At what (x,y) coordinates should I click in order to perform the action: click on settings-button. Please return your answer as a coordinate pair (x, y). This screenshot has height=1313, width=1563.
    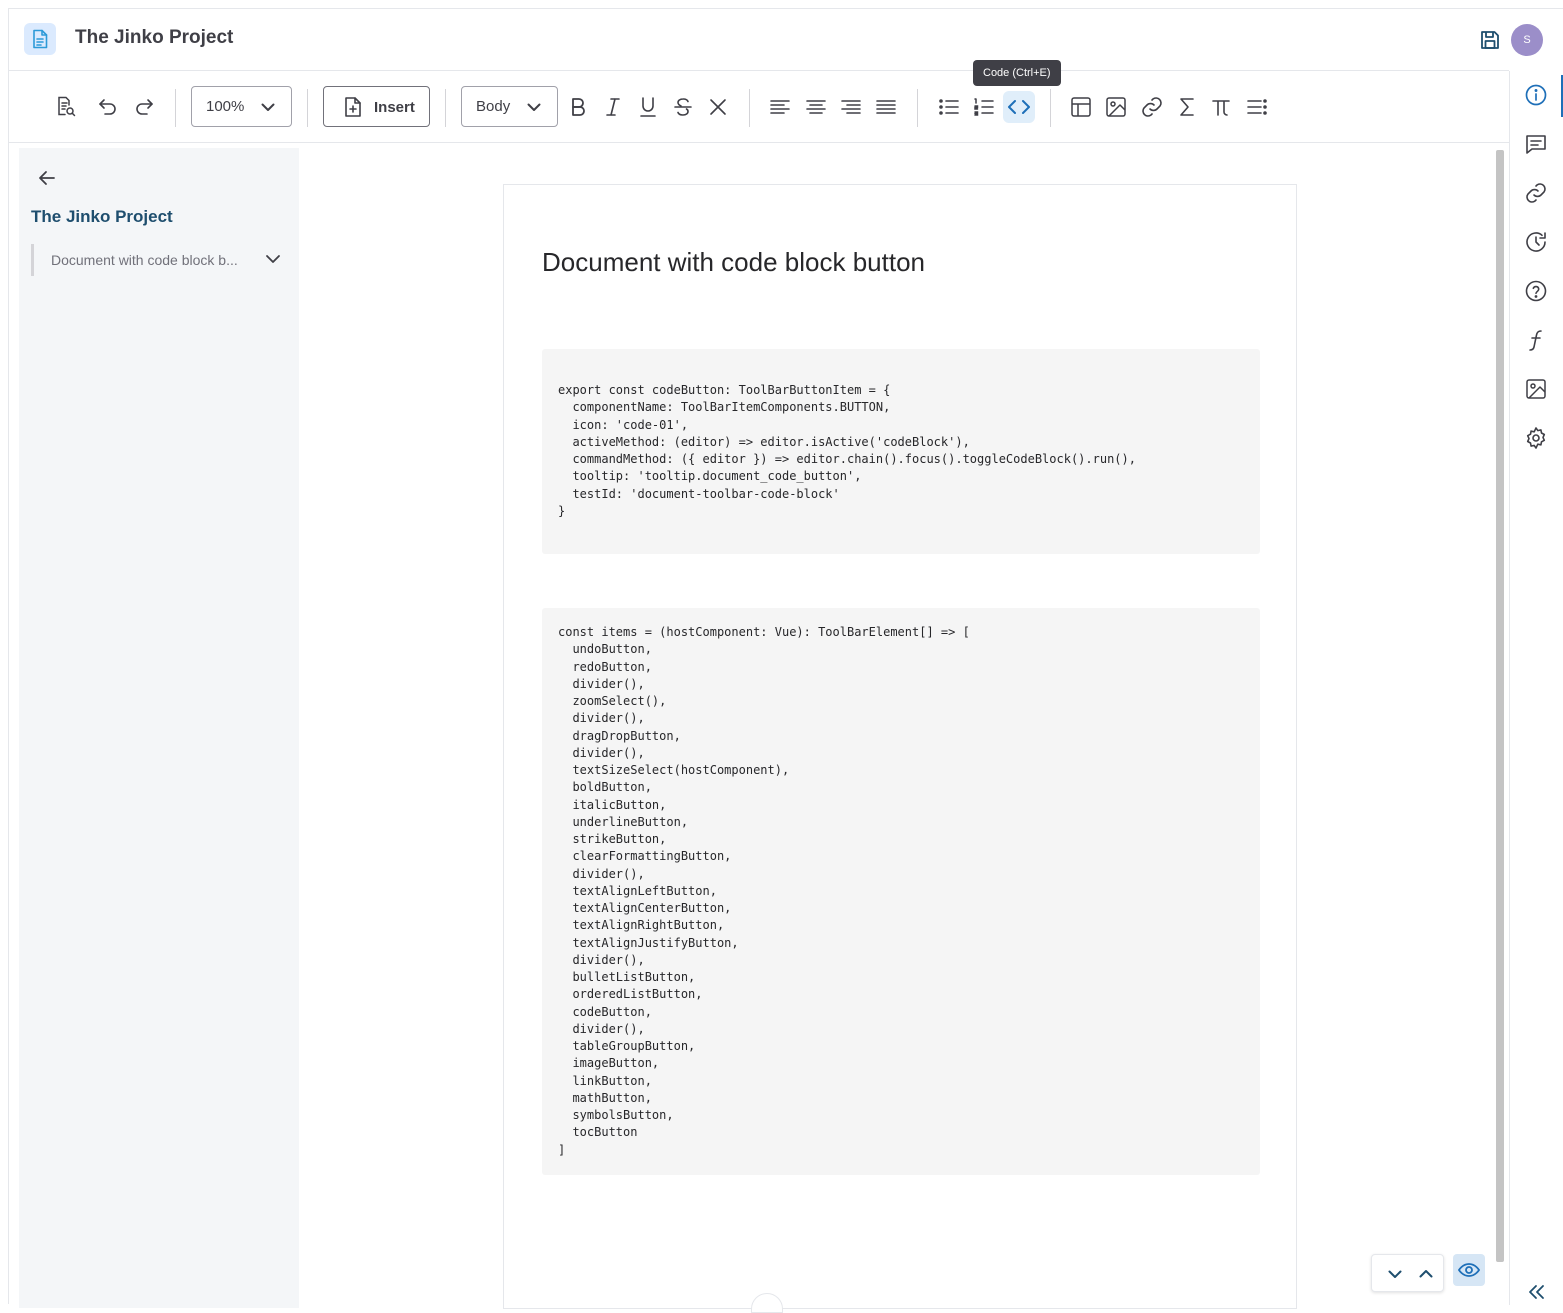
    Looking at the image, I should click on (1536, 438).